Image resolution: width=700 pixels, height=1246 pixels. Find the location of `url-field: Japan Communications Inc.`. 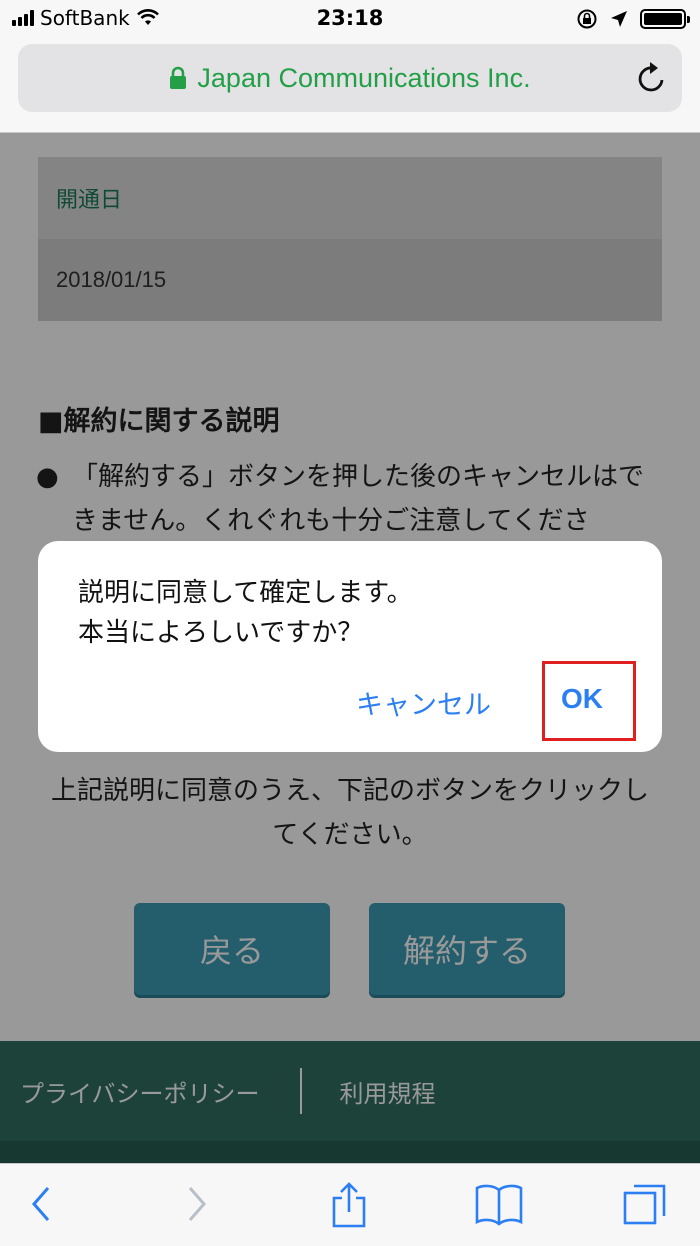

url-field: Japan Communications Inc. is located at coordinates (350, 78).